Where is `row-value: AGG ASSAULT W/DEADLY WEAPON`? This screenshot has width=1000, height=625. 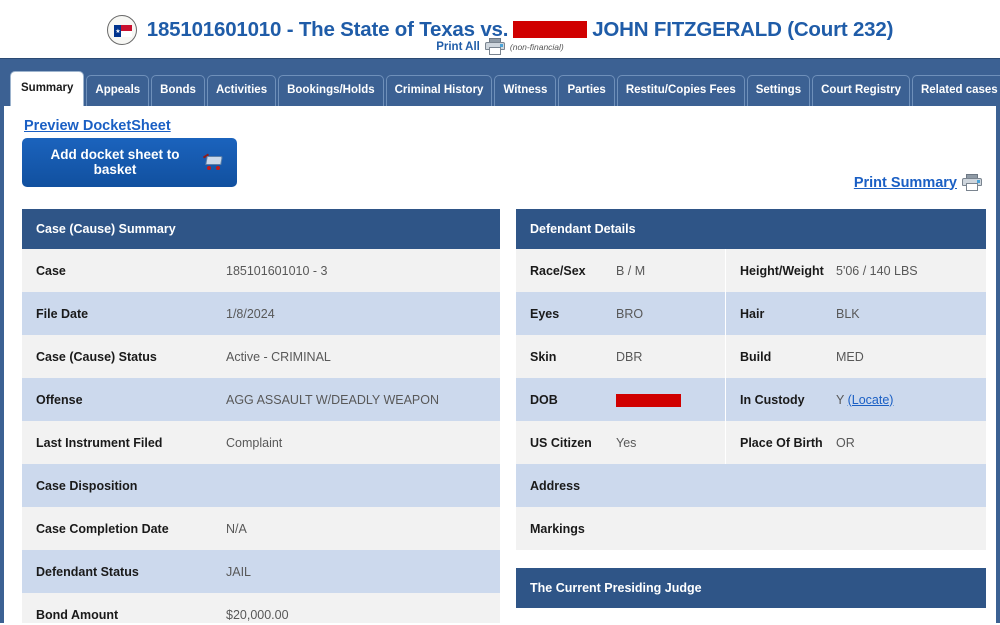 row-value: AGG ASSAULT W/DEADLY WEAPON is located at coordinates (333, 399).